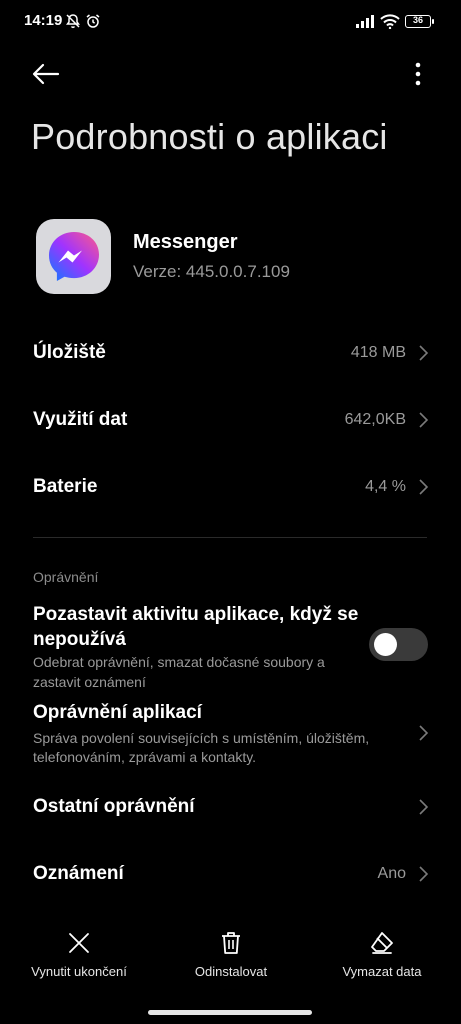 Image resolution: width=461 pixels, height=1024 pixels. Describe the element at coordinates (385, 486) in the screenshot. I see `battery-value: 4,4 %` at that location.